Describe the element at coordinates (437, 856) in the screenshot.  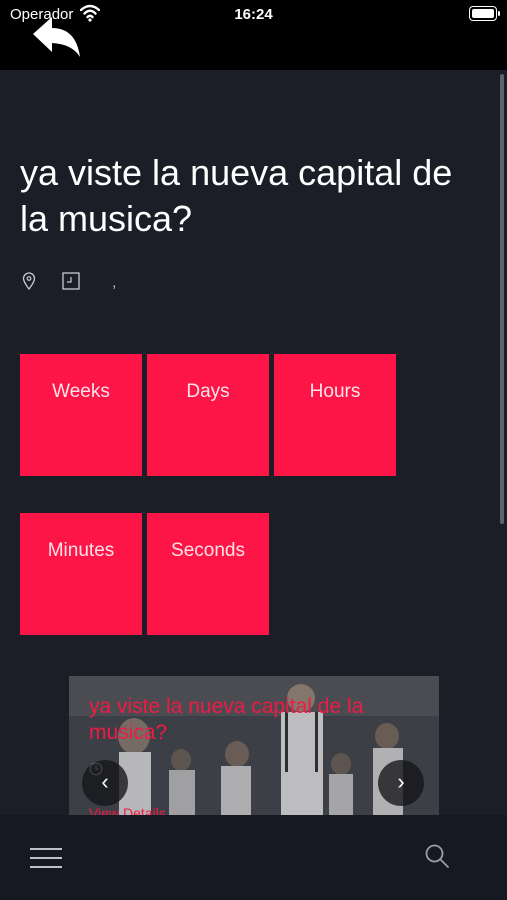
I see `search-icon` at that location.